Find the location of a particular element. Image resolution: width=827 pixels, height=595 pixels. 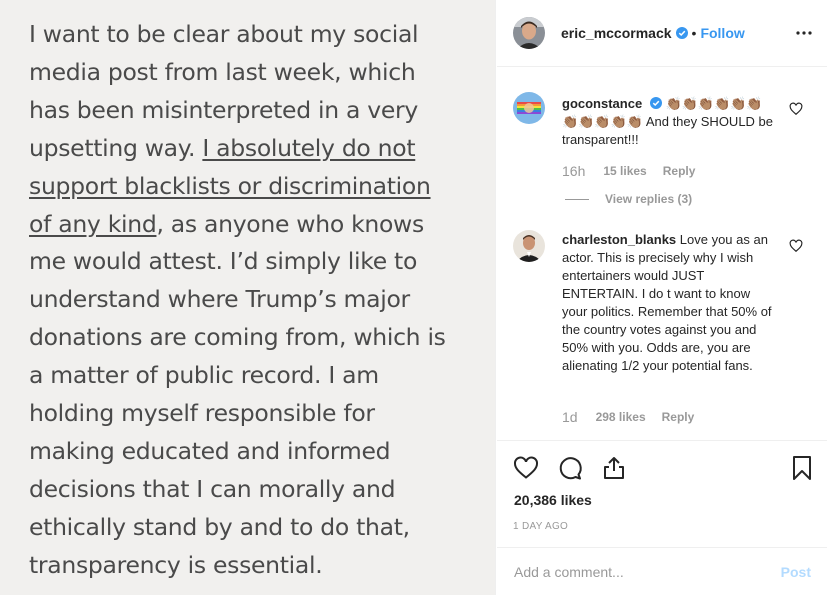

post-text-line: me would attest. I’d simply like to is located at coordinates (223, 261).